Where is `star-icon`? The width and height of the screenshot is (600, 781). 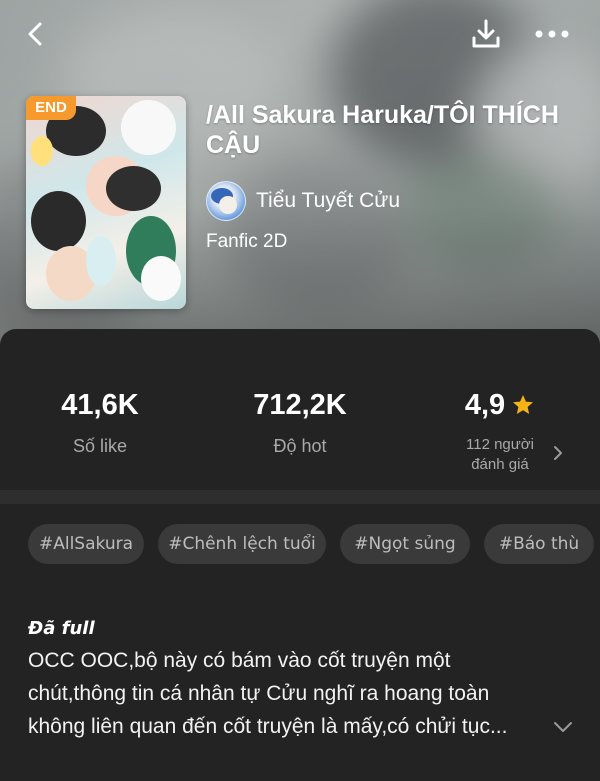 star-icon is located at coordinates (523, 404).